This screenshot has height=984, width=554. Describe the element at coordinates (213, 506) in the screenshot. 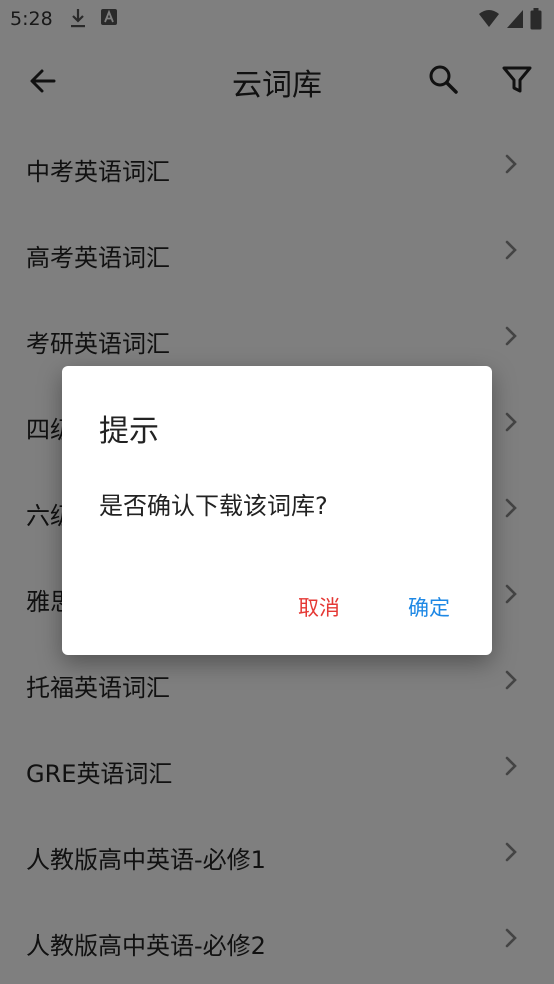

I see `dialog-message: 是否确认下载该词库?` at that location.